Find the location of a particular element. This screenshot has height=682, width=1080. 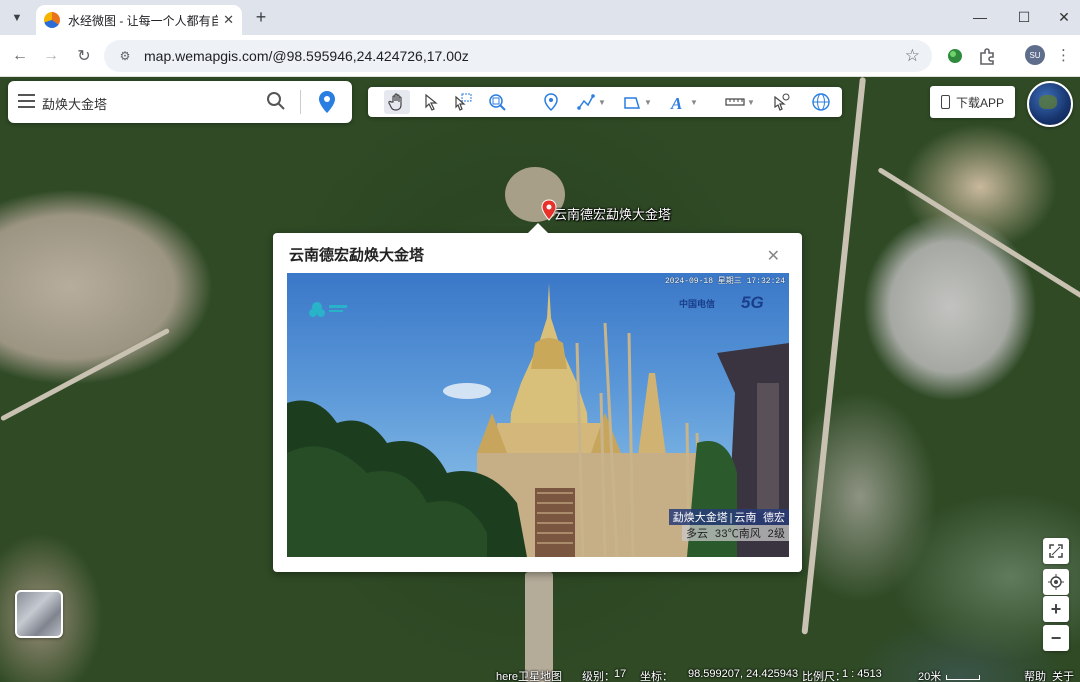

text-icon: A ▼ is located at coordinates (683, 102).